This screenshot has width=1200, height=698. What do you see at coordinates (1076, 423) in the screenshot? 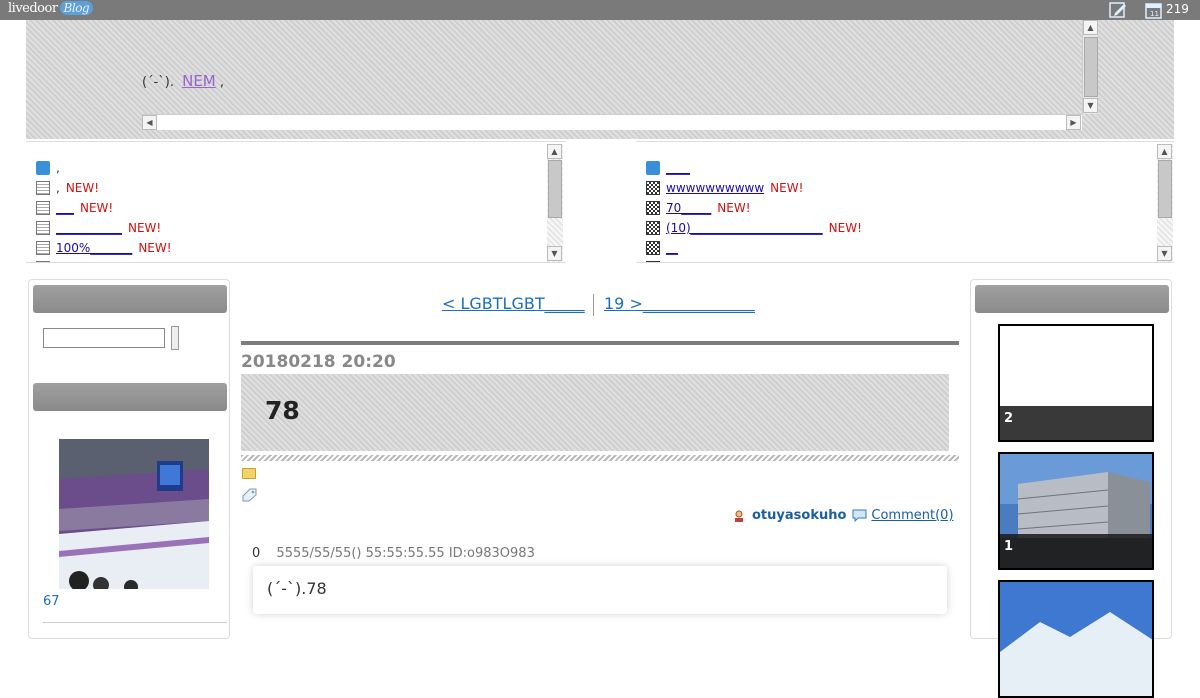
I see `thumbnail-label: 2` at bounding box center [1076, 423].